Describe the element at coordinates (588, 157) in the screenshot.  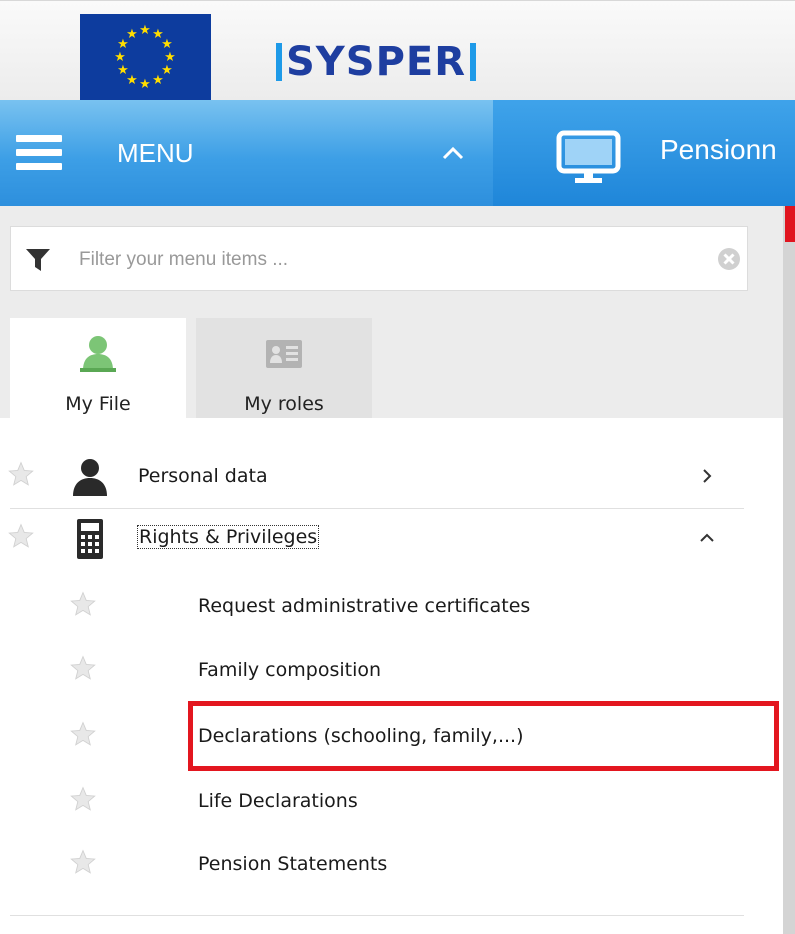
I see `monitor-icon` at that location.